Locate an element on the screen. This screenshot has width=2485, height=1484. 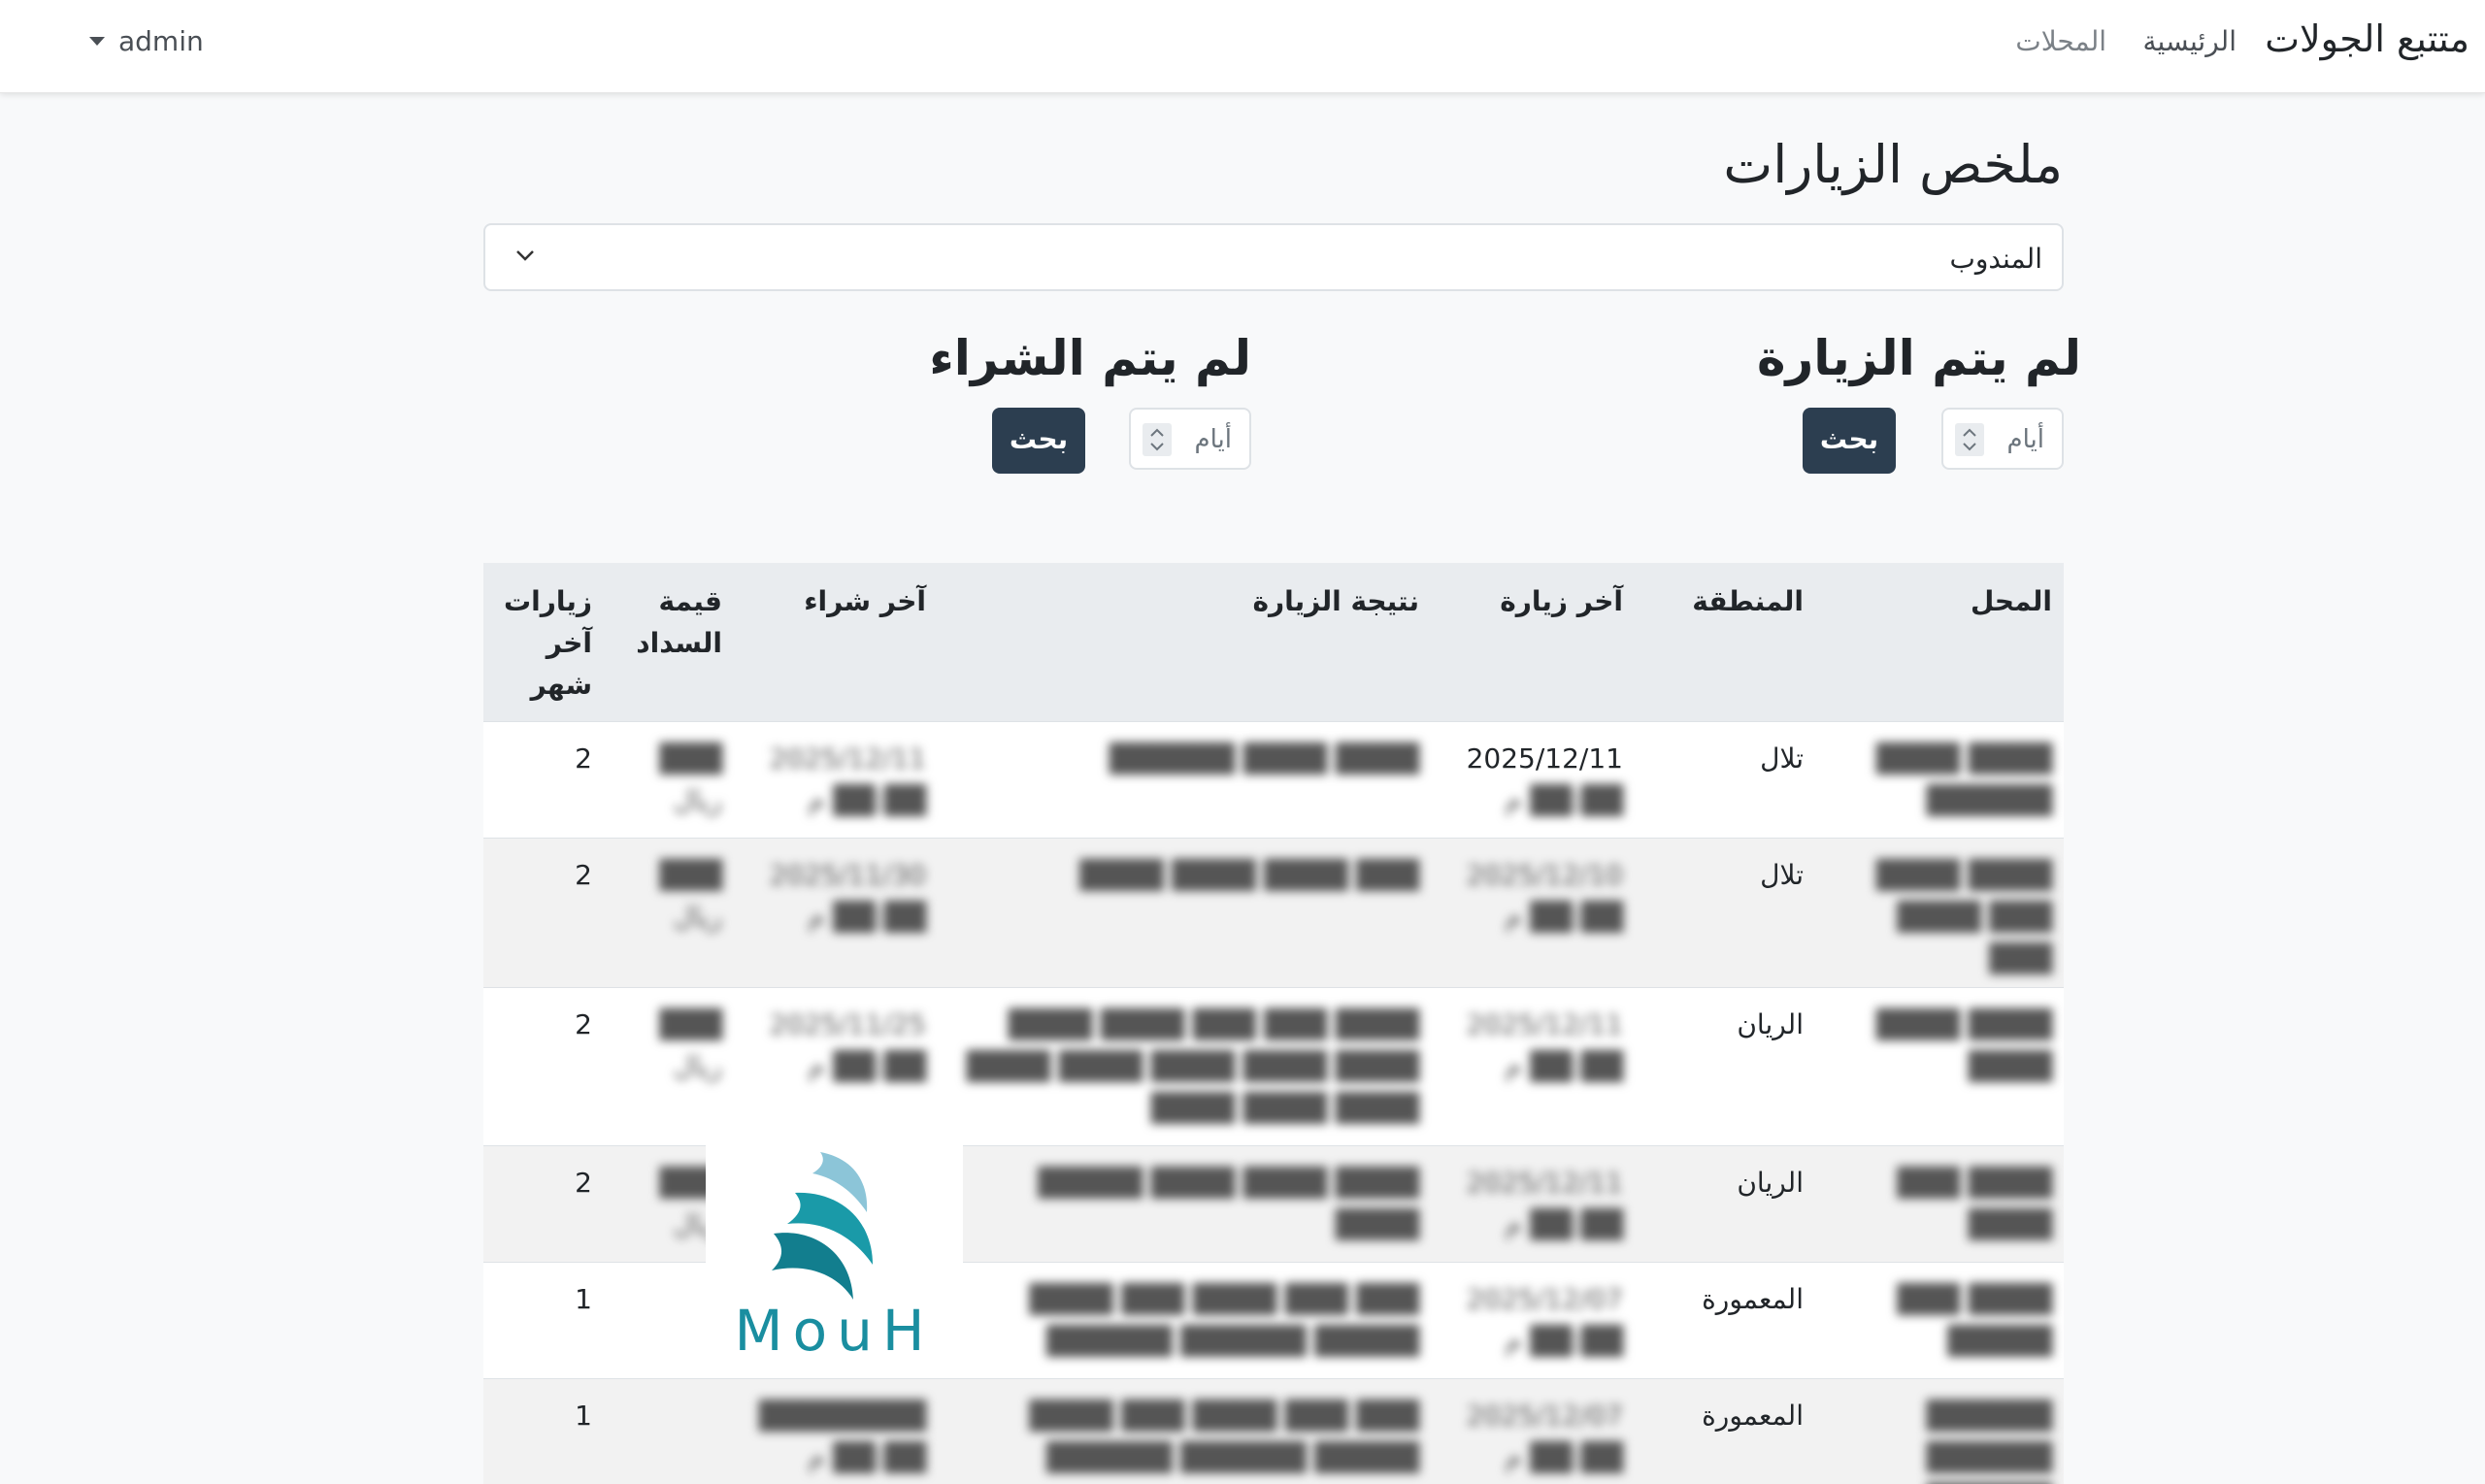
user-menu-toggle: admin is located at coordinates (147, 41).